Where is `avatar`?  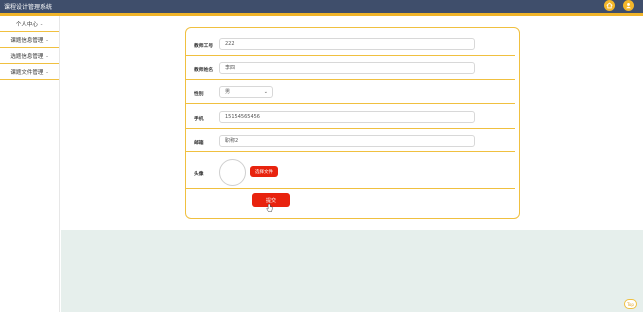
avatar is located at coordinates (232, 172).